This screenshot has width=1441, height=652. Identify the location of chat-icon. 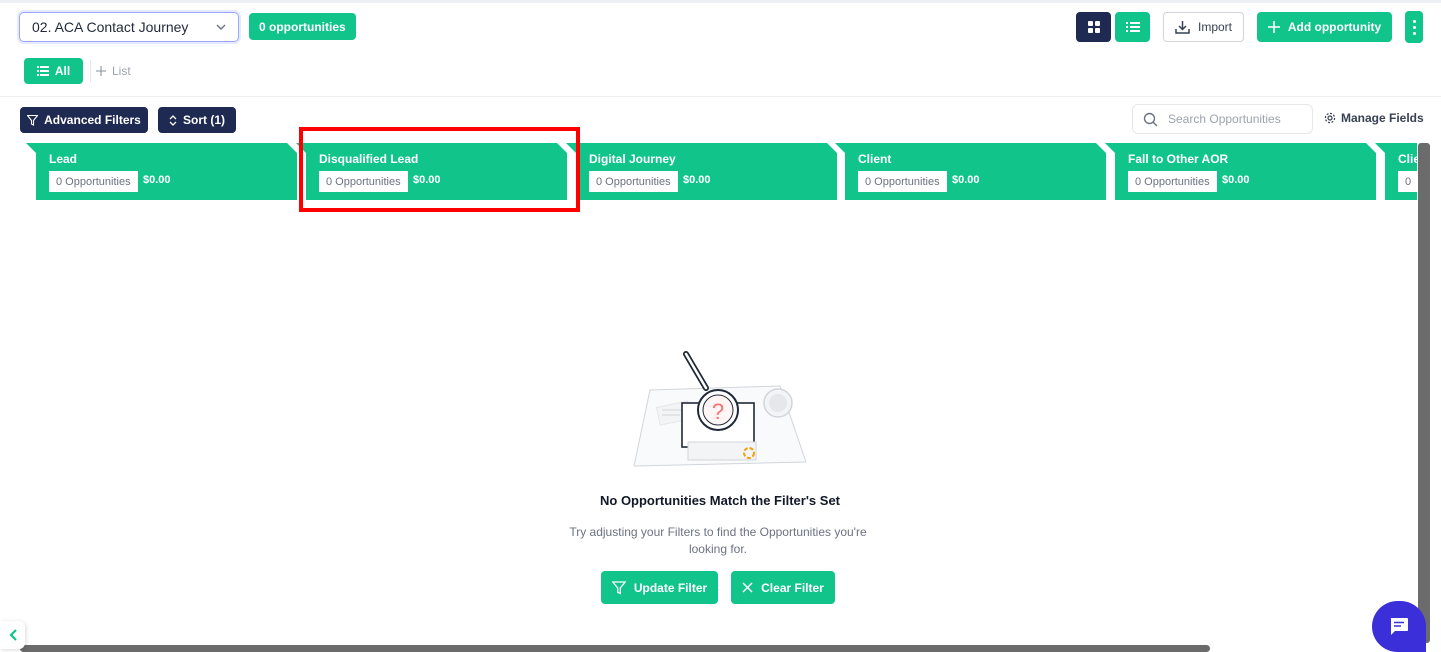
(1399, 626).